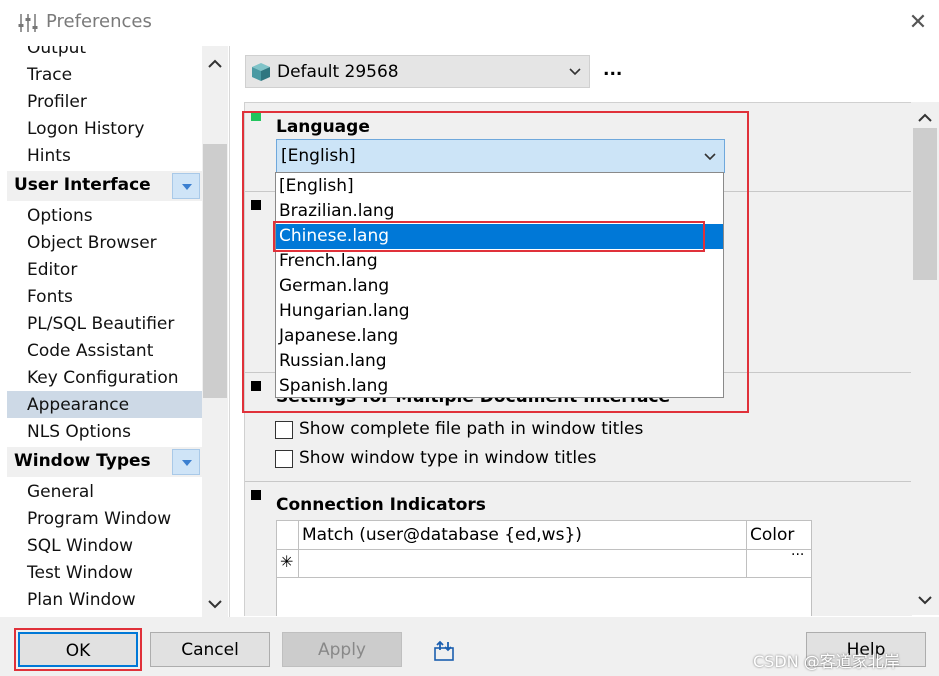  Describe the element at coordinates (469, 23) in the screenshot. I see `title-bar: Preferences ✕` at that location.